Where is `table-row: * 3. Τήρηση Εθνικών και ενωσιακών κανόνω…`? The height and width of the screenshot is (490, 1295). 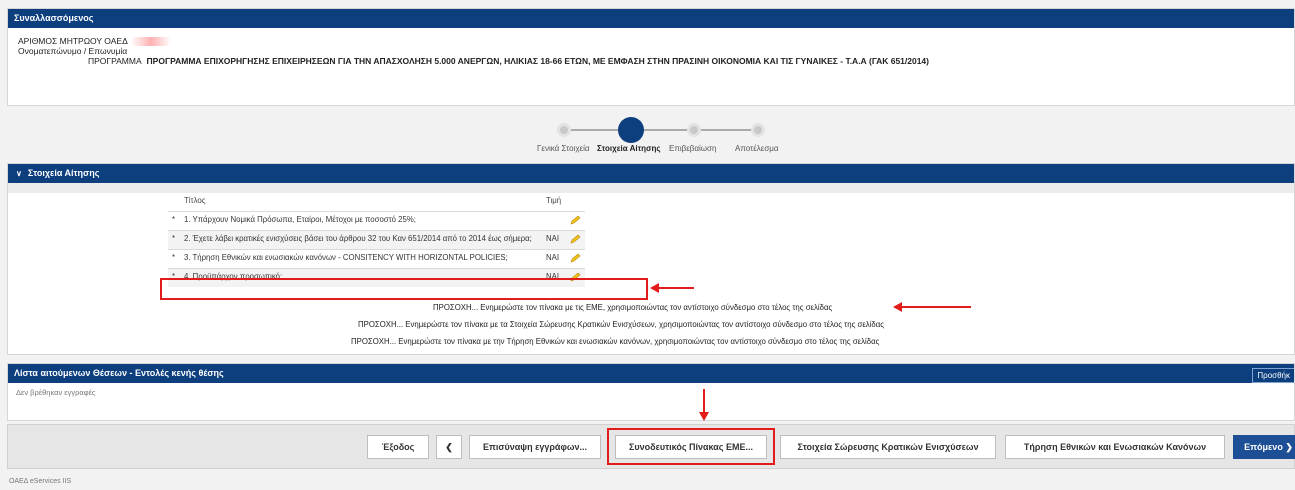
table-row: * 3. Τήρηση Εθνικών και ενωσιακών κανόνω… is located at coordinates (377, 259).